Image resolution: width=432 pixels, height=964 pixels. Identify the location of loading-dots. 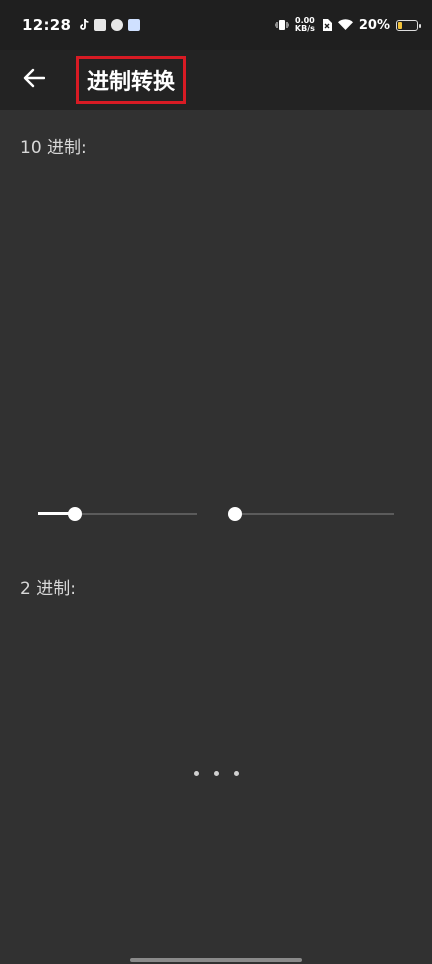
(216, 773).